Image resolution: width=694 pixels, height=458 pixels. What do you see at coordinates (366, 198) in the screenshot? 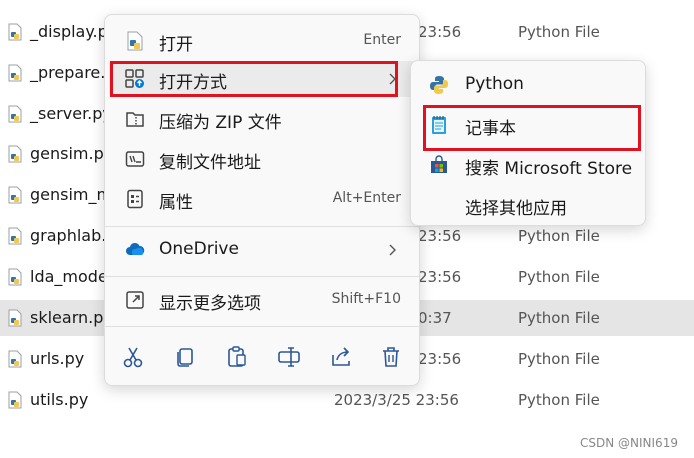
I see `menu-item-shortcut: Alt+Enter` at bounding box center [366, 198].